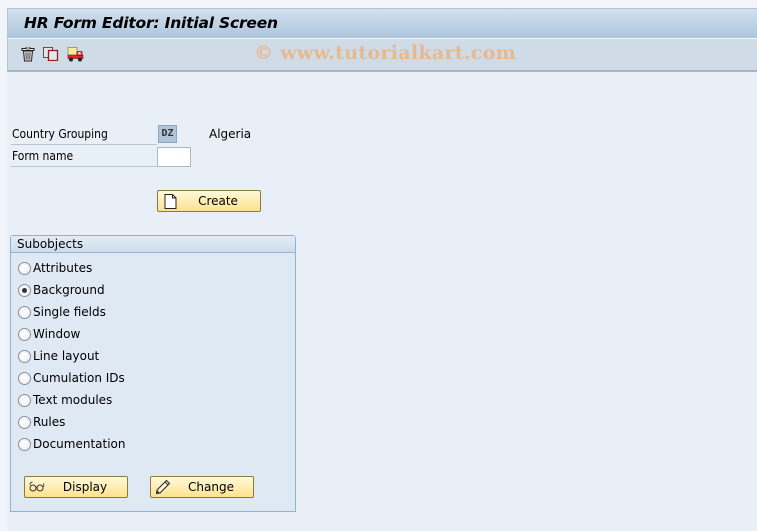 The image size is (757, 531). I want to click on form-name-input, so click(174, 157).